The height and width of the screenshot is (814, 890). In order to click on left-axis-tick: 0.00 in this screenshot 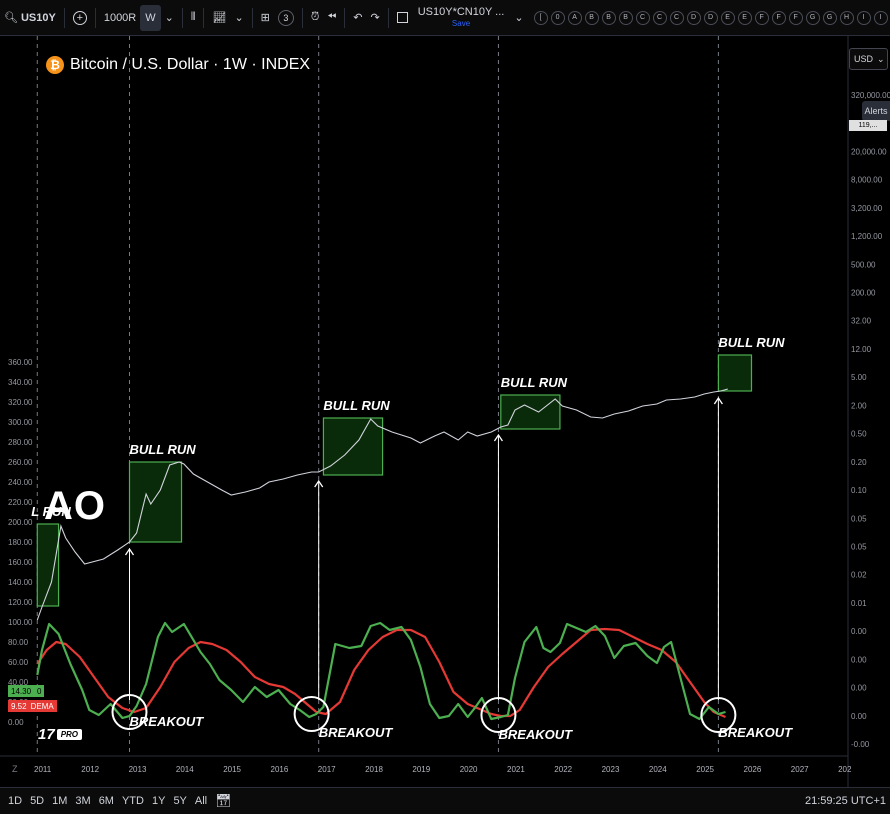, I will do `click(16, 722)`.